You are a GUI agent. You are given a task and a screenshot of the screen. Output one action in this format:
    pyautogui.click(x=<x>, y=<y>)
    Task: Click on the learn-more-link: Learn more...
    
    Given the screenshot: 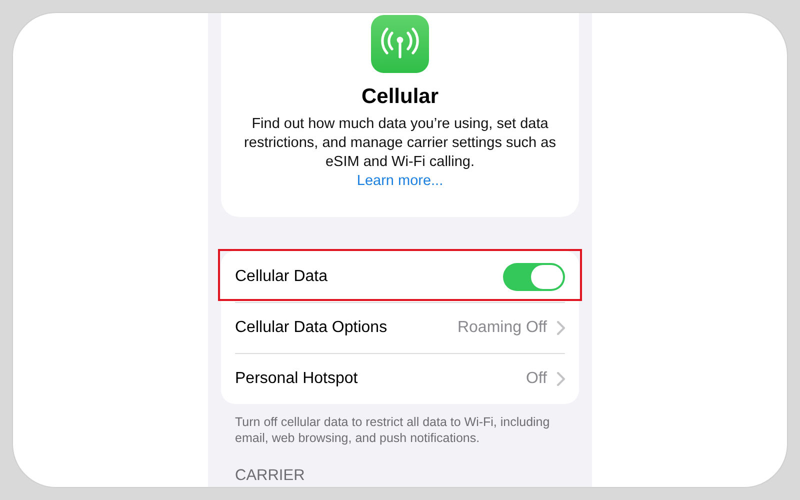 What is the action you would take?
    pyautogui.click(x=400, y=182)
    